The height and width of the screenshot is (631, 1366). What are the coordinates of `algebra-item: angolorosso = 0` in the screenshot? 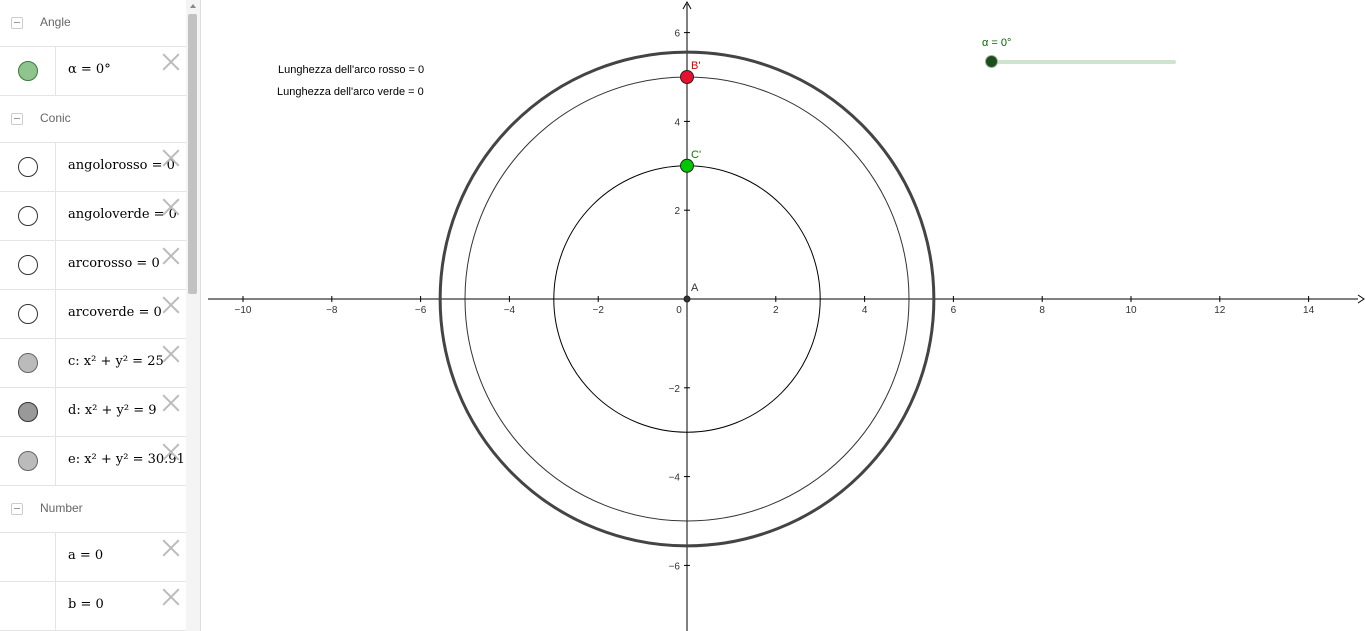 It's located at (93, 167).